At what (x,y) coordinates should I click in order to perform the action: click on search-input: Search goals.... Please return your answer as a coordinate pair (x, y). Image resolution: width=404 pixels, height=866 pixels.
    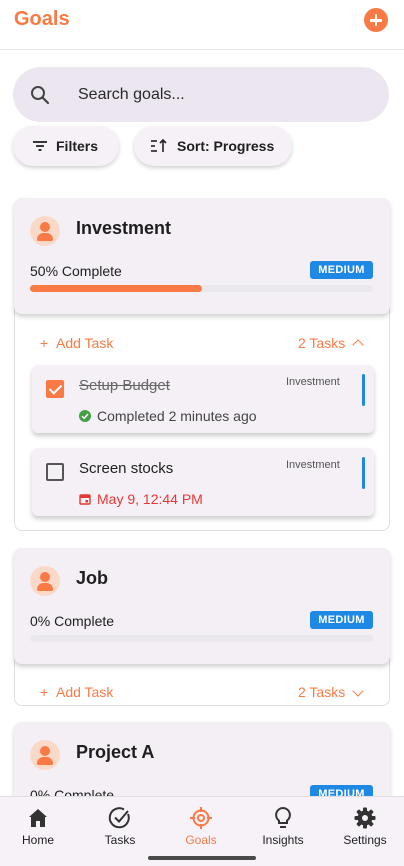
    Looking at the image, I should click on (201, 94).